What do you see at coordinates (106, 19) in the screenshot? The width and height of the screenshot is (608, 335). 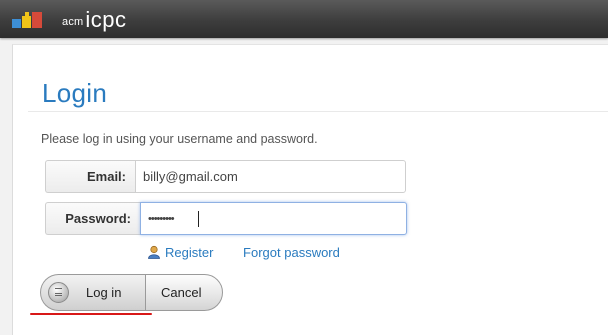 I see `brand-logo-big: icpc` at bounding box center [106, 19].